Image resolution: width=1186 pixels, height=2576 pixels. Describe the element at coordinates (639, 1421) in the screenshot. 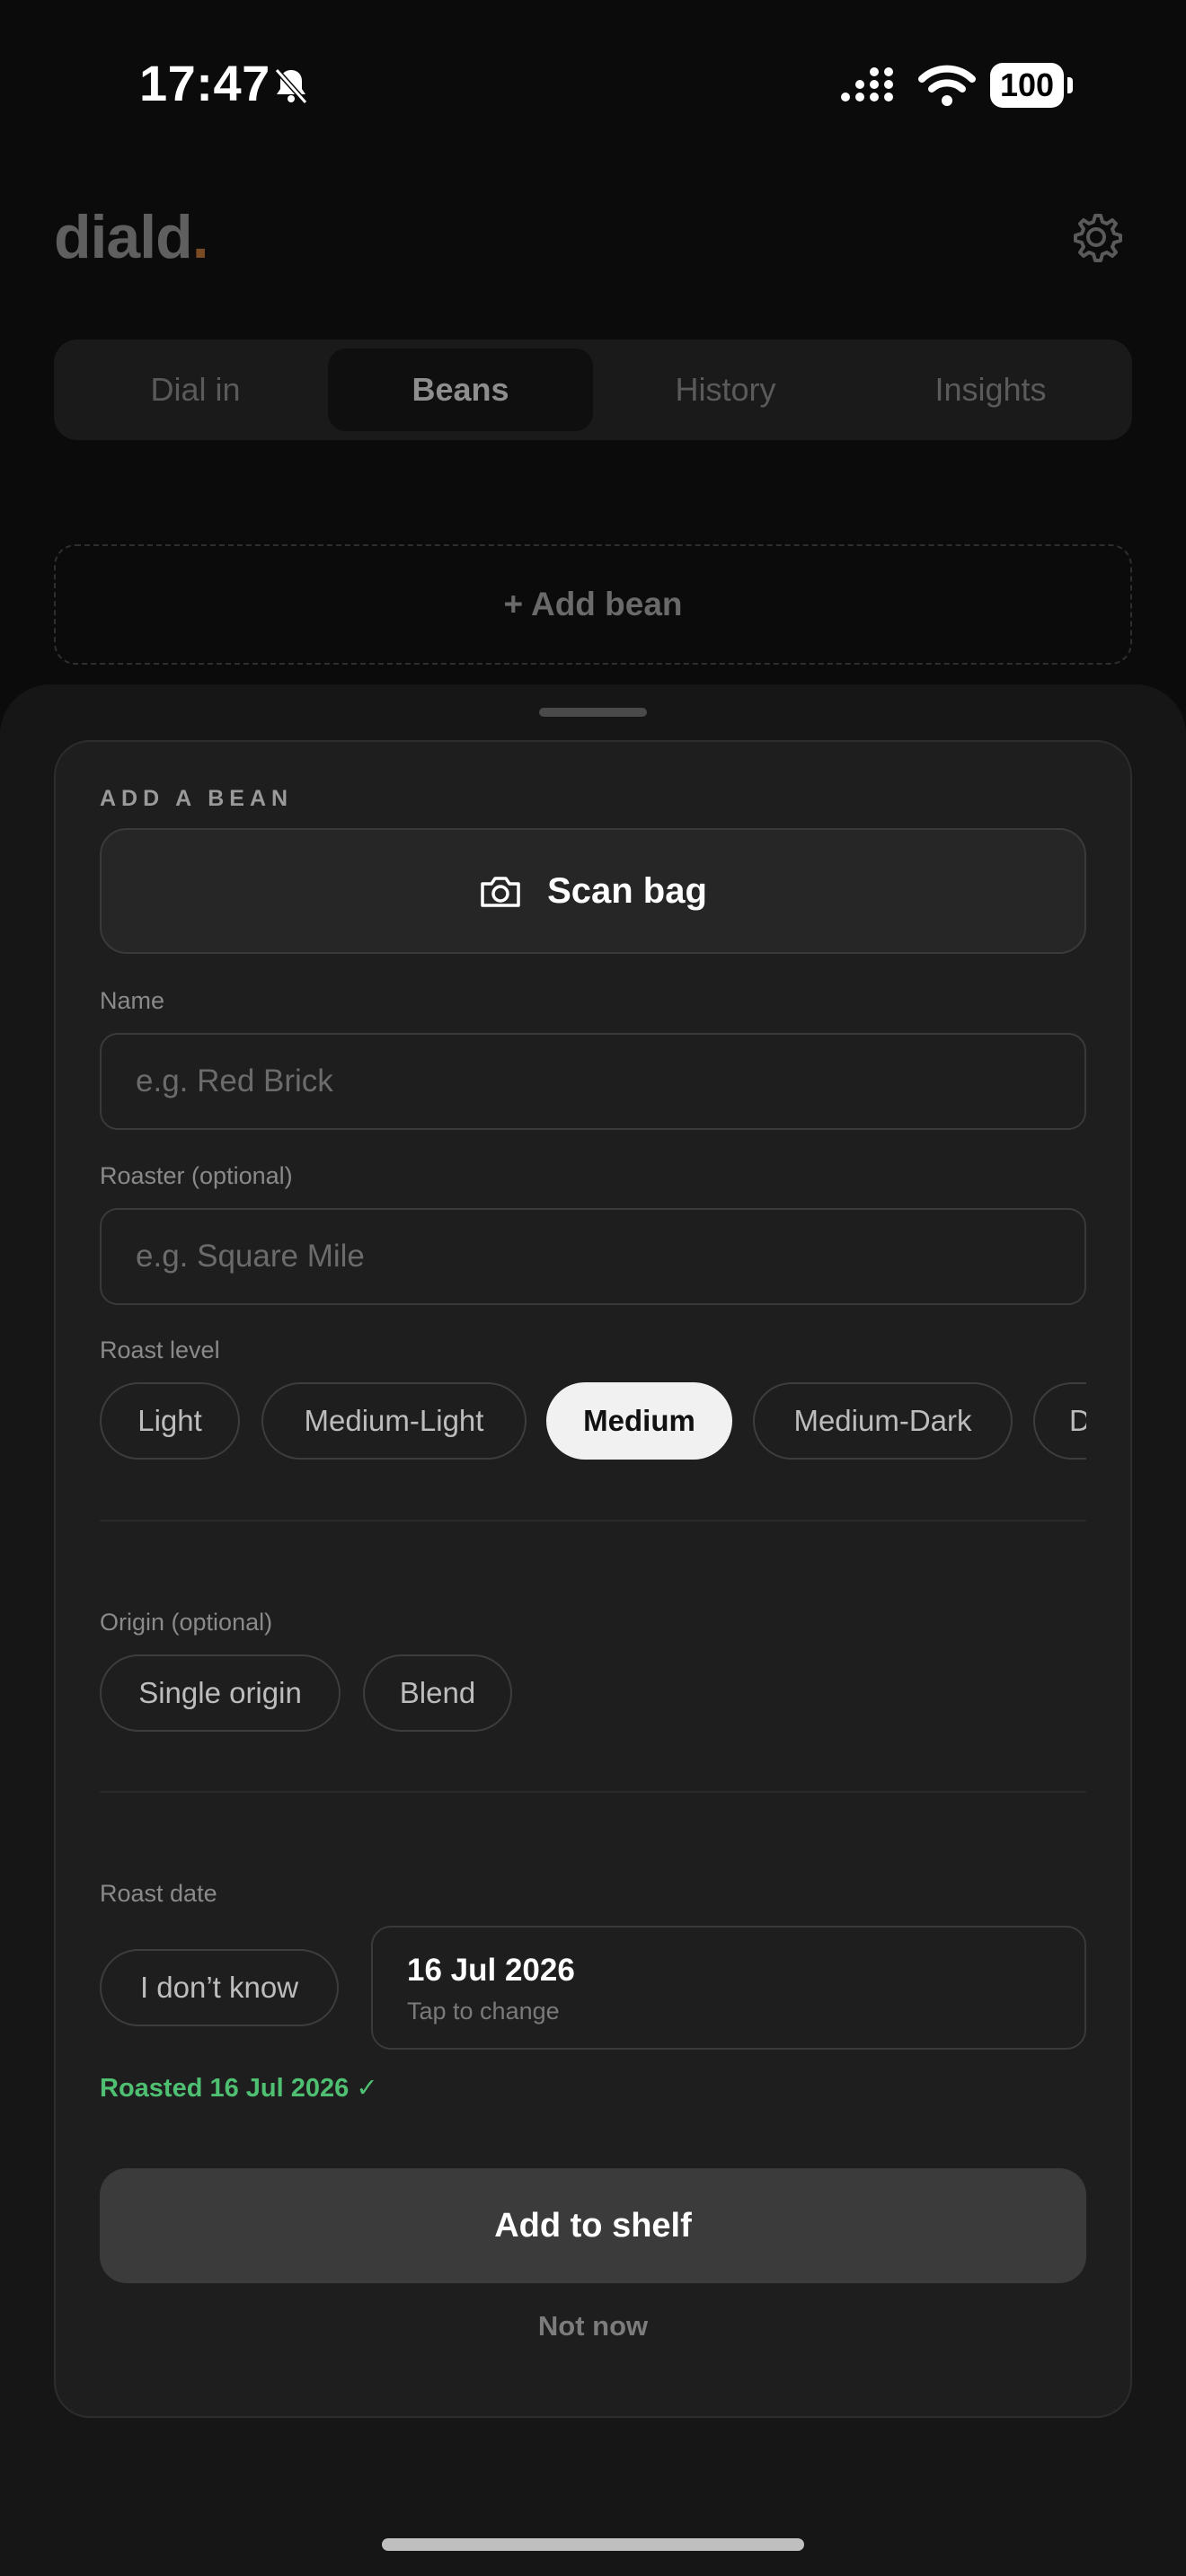

I see `roast-chip-medium: Medium` at that location.